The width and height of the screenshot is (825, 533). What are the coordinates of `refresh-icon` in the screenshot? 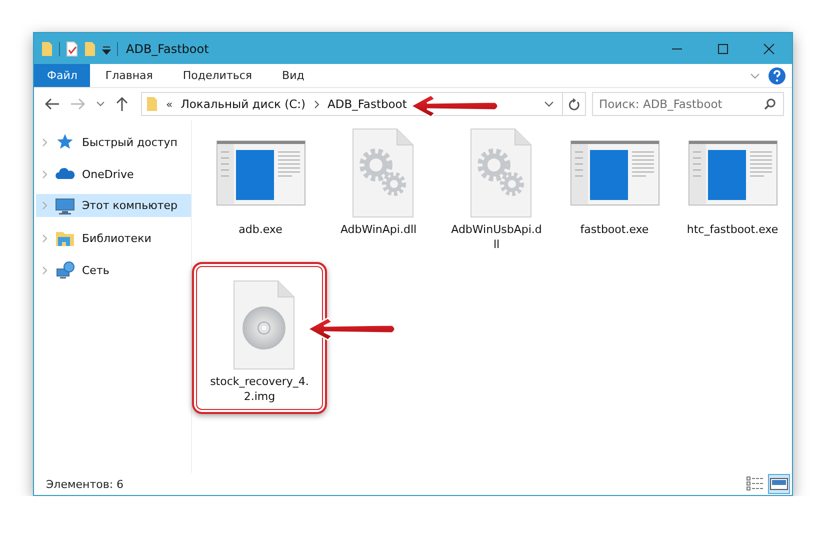 It's located at (574, 104).